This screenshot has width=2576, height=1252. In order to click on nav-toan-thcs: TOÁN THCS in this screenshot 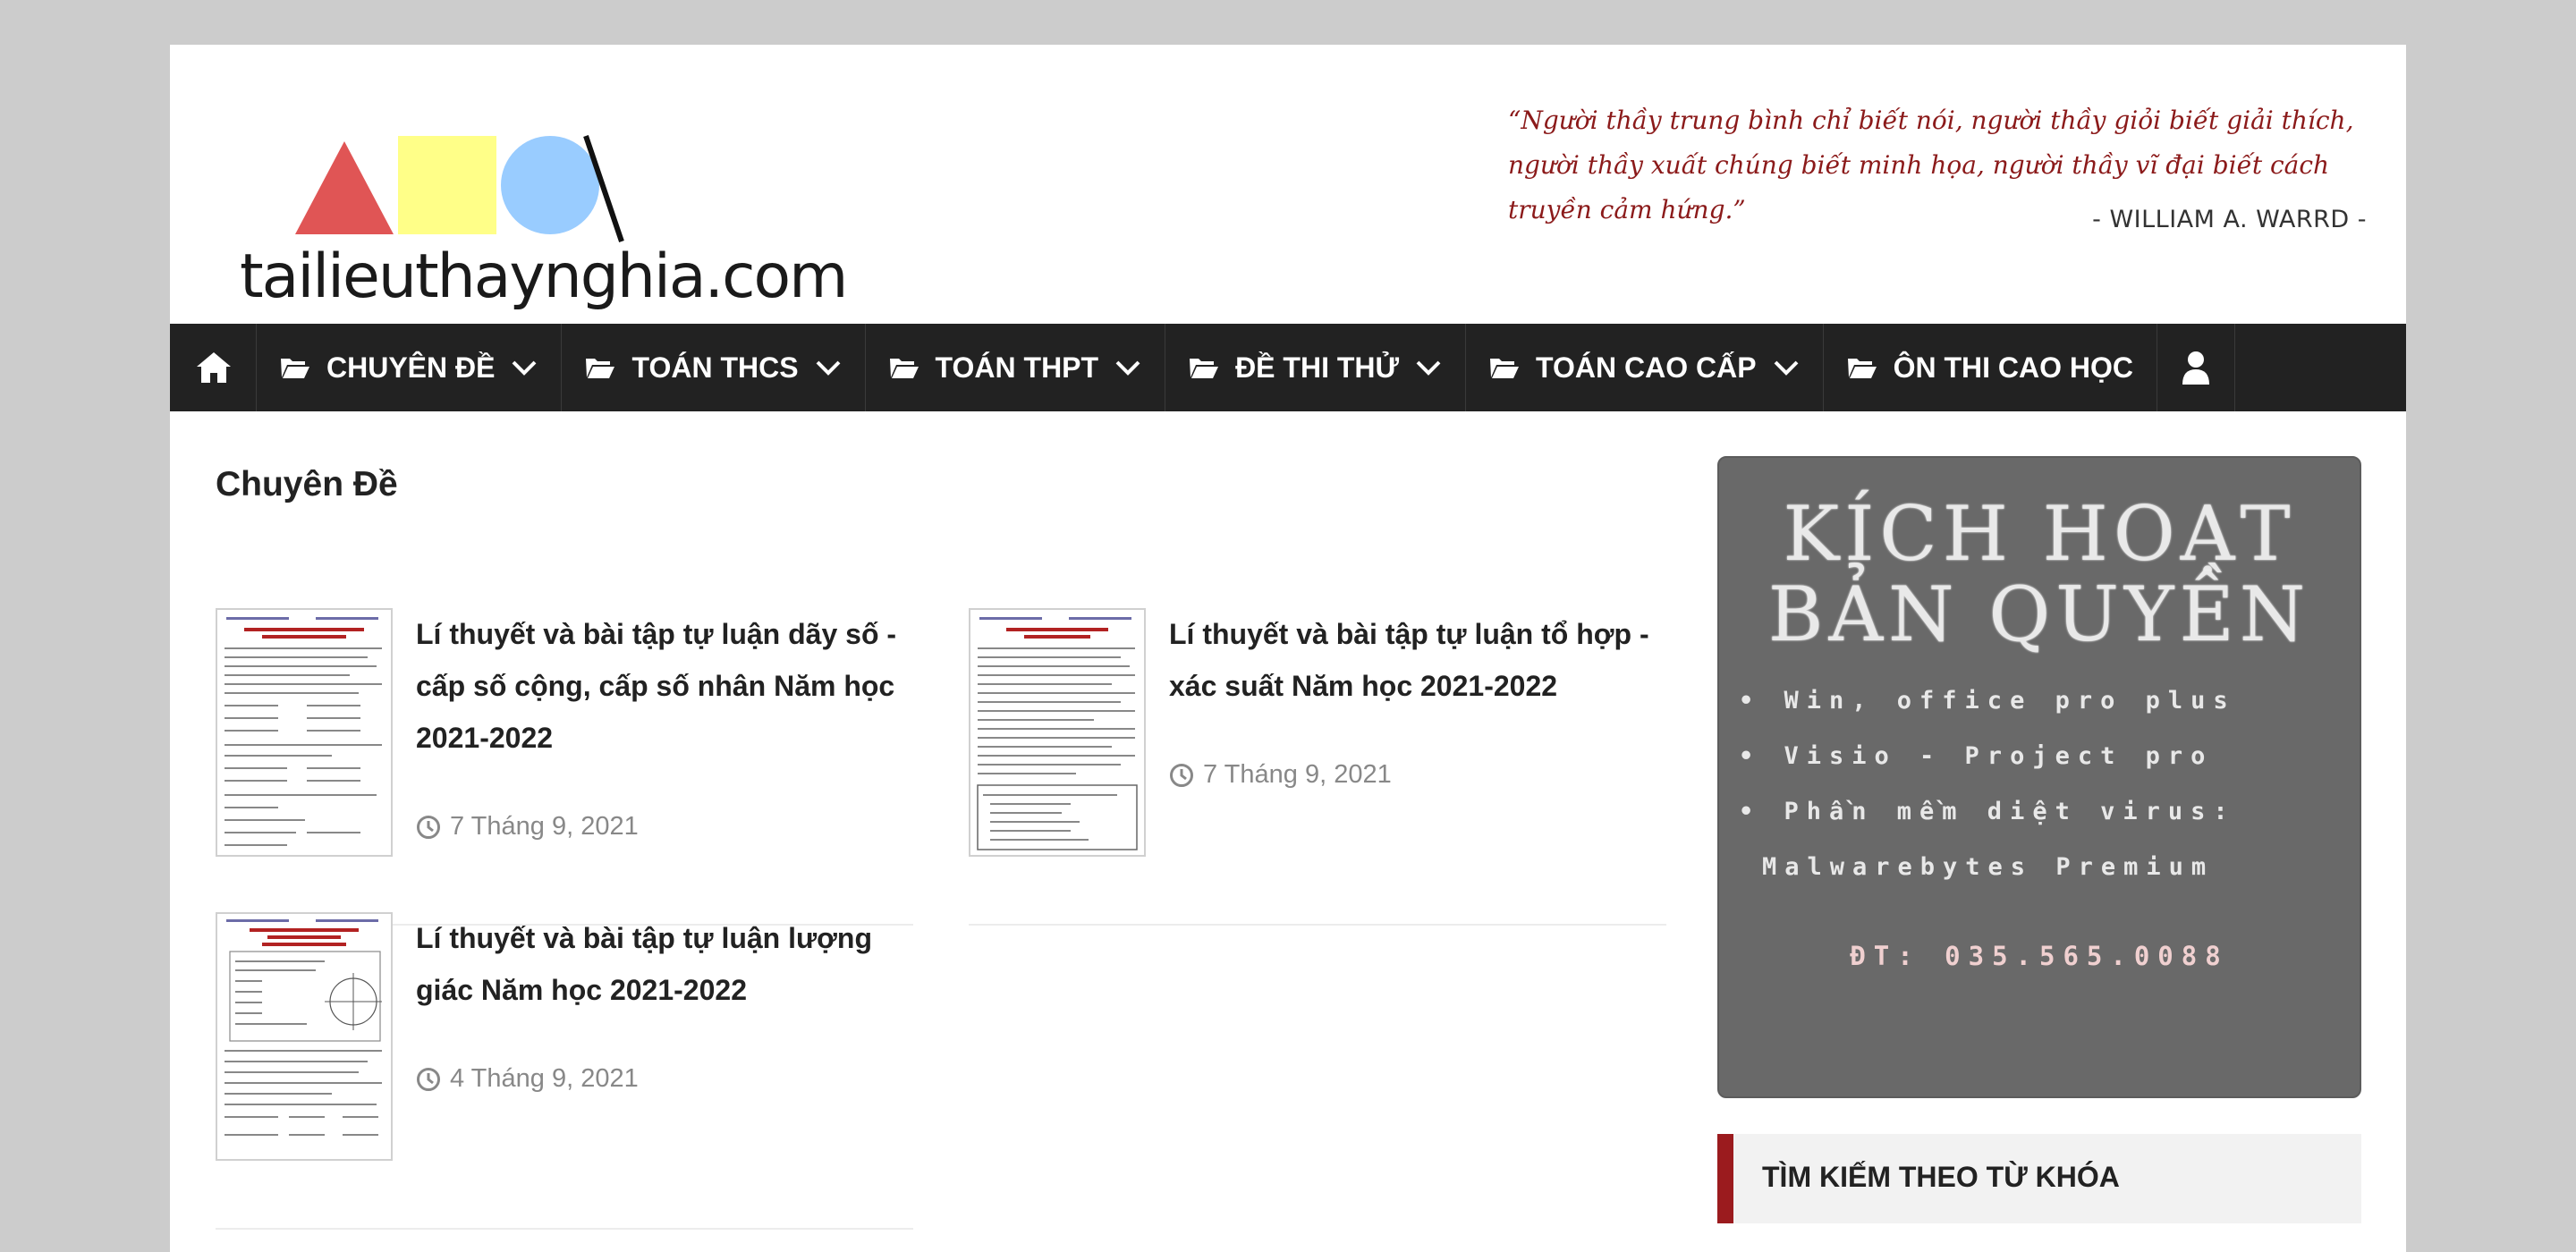, I will do `click(714, 368)`.